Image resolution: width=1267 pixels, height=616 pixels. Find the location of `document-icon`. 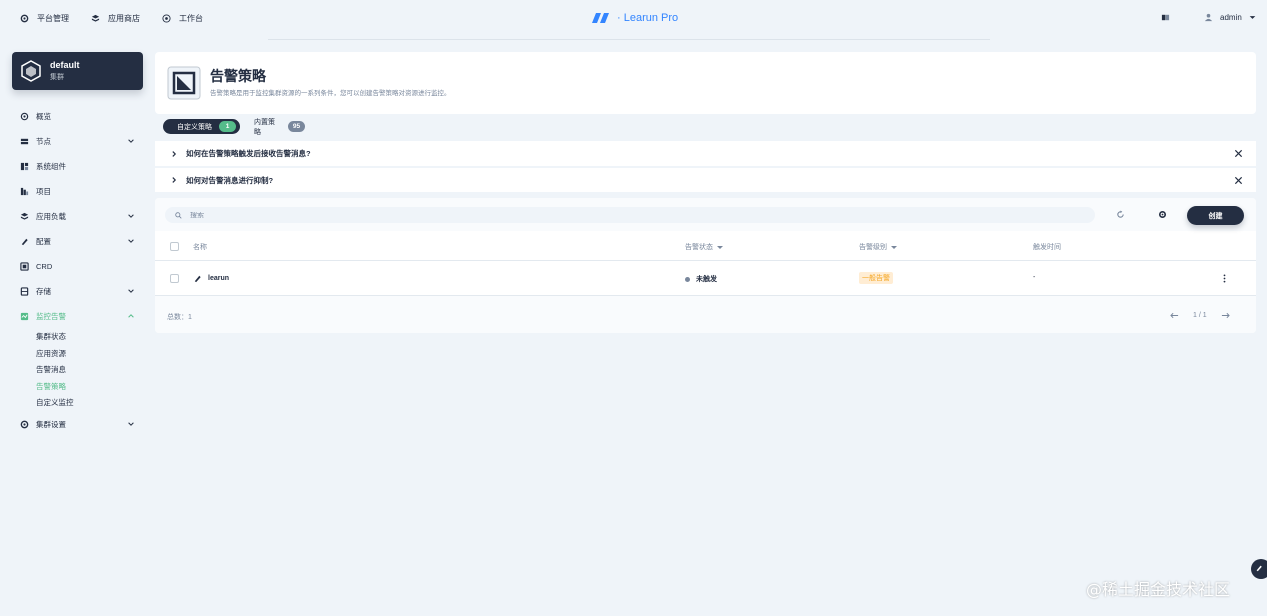

document-icon is located at coordinates (1165, 17).